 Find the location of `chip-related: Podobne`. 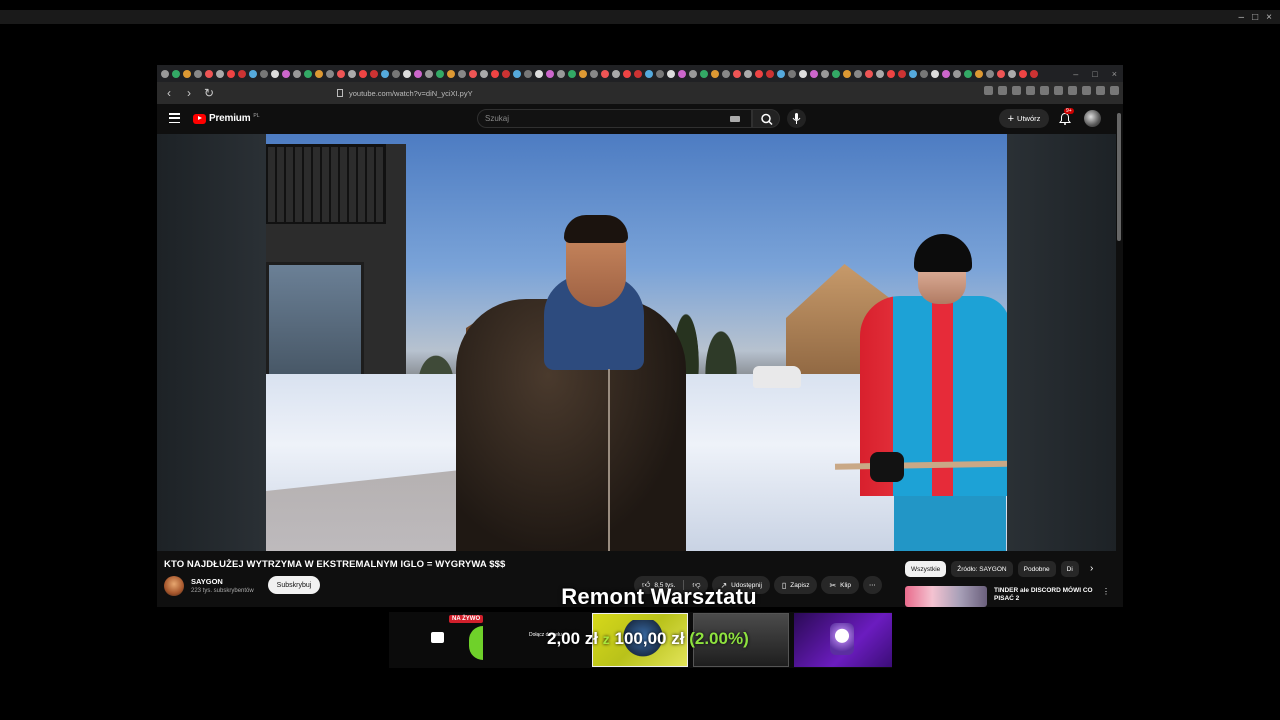

chip-related: Podobne is located at coordinates (1036, 569).